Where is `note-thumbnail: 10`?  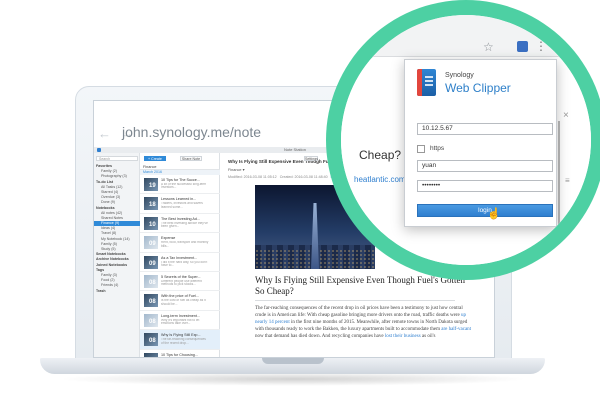
note-thumbnail: 10 is located at coordinates (151, 223).